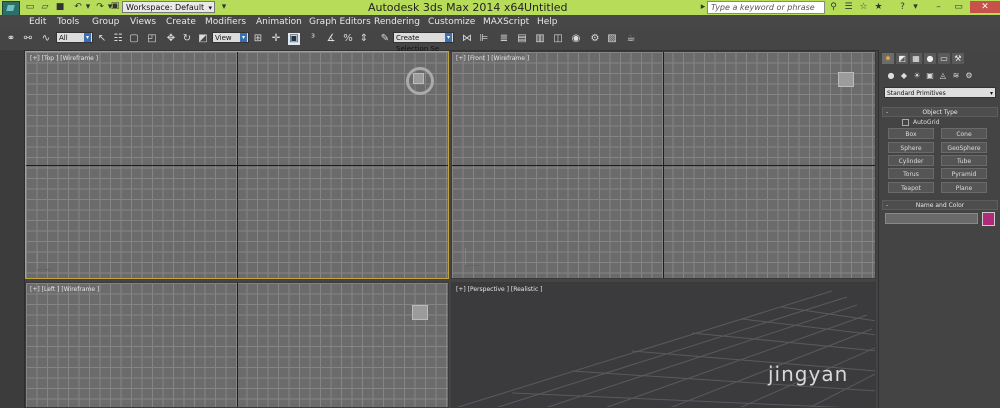  What do you see at coordinates (30, 7) in the screenshot?
I see `new-file-icon: ▭` at bounding box center [30, 7].